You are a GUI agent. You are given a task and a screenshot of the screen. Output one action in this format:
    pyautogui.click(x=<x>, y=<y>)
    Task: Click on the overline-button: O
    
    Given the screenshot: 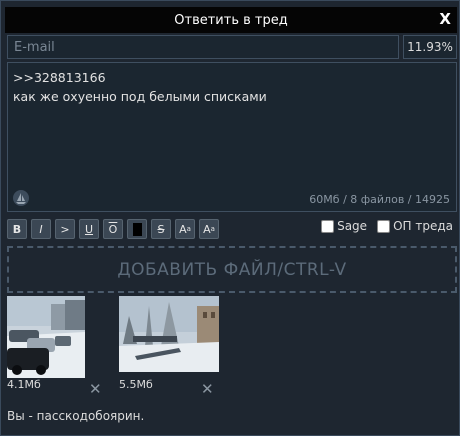 What is the action you would take?
    pyautogui.click(x=113, y=229)
    